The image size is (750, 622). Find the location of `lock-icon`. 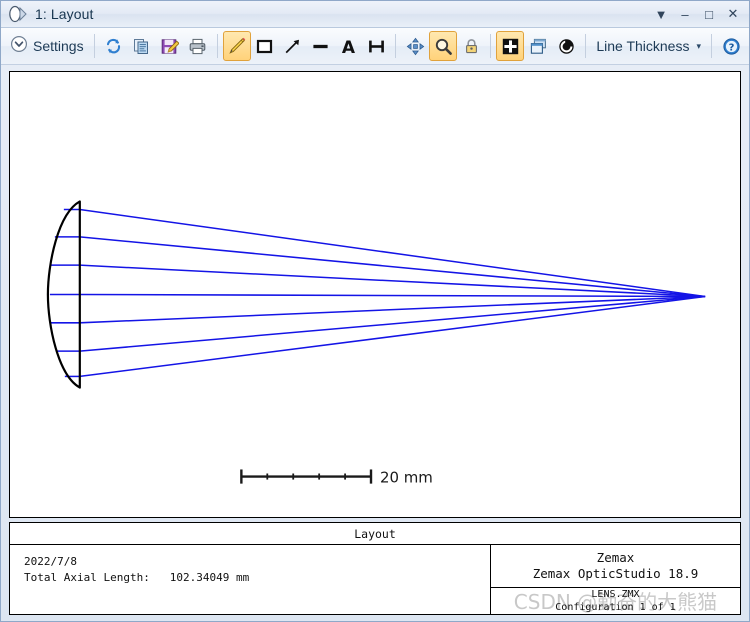

lock-icon is located at coordinates (471, 46).